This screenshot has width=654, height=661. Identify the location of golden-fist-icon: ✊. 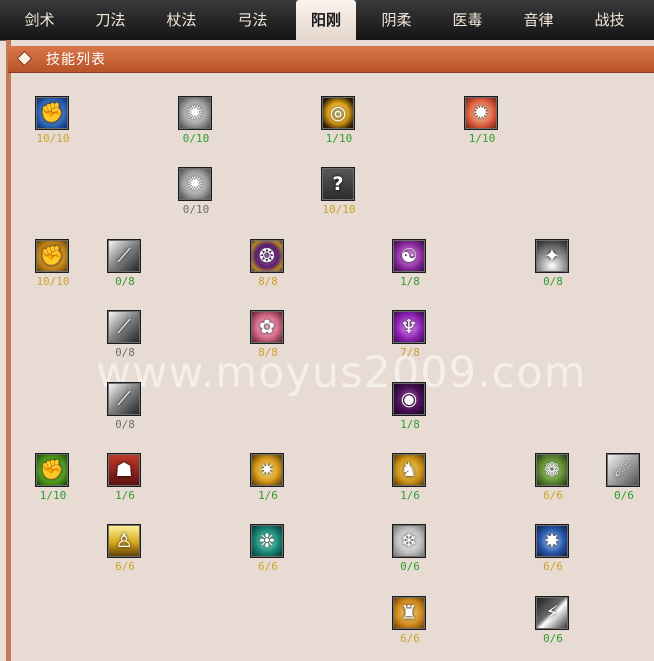
(52, 256).